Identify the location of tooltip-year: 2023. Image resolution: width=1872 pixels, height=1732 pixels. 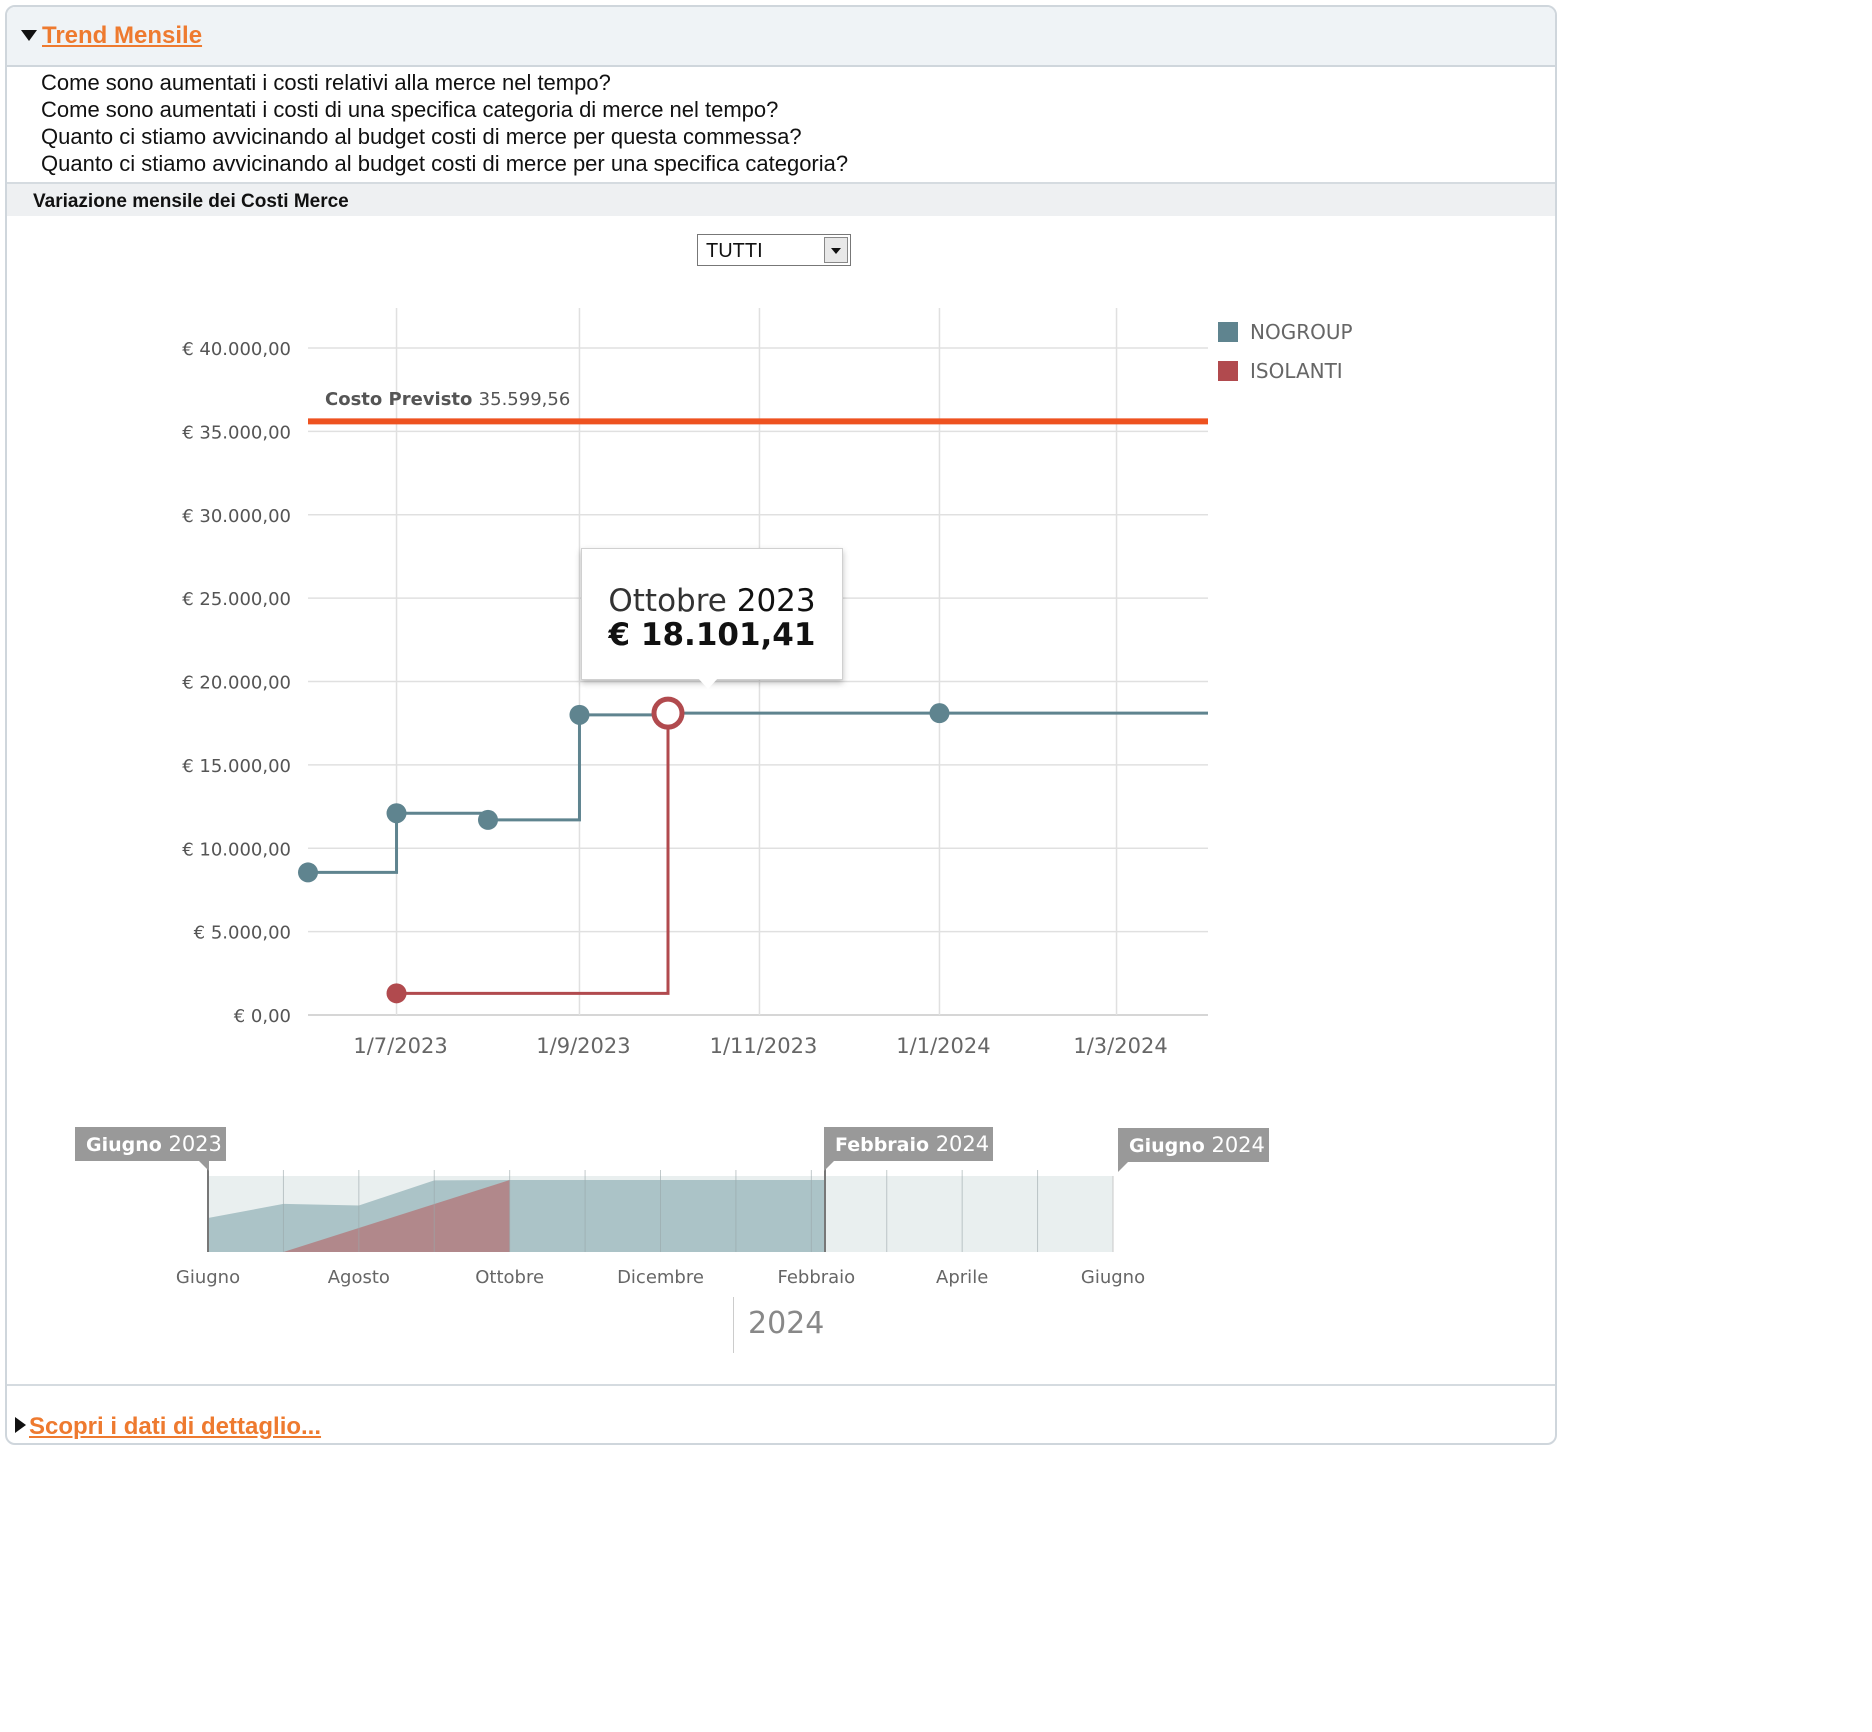
(776, 601).